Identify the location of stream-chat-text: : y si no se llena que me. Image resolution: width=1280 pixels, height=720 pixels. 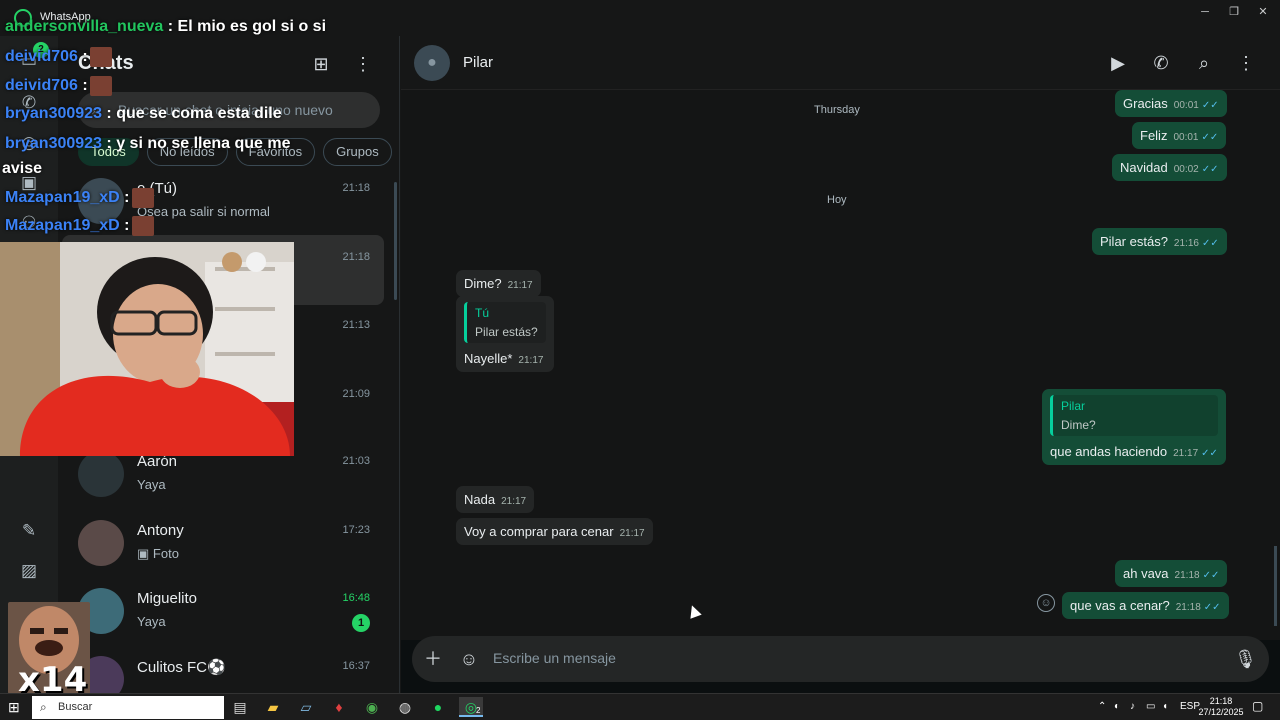
(198, 143).